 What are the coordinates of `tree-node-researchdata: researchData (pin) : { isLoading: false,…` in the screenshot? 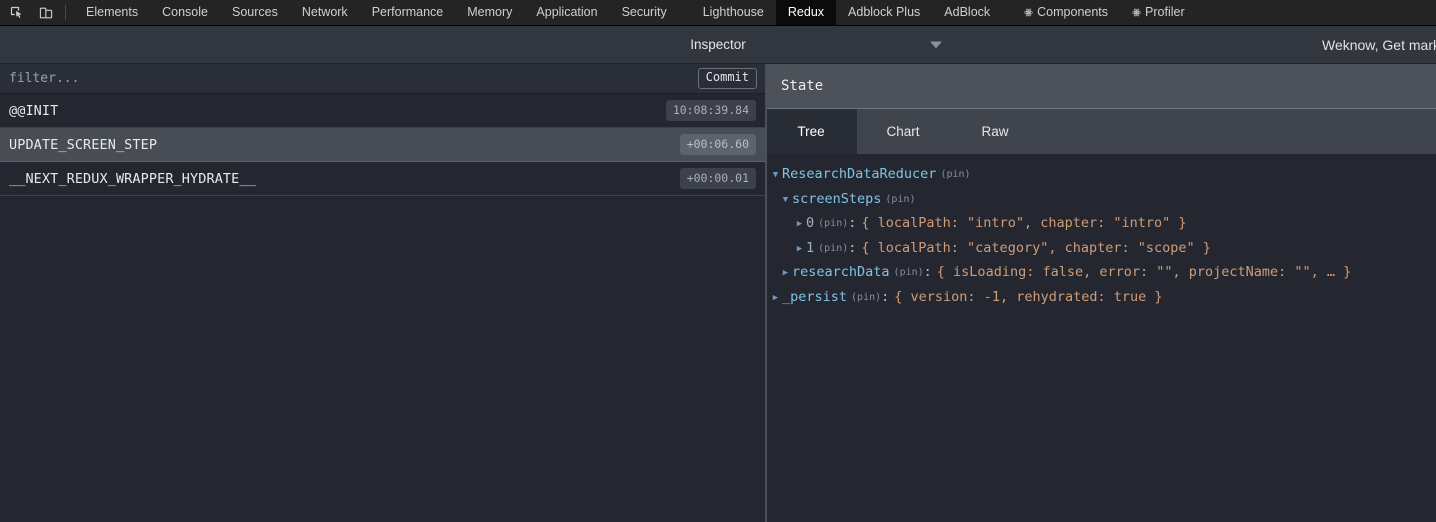 It's located at (1102, 273).